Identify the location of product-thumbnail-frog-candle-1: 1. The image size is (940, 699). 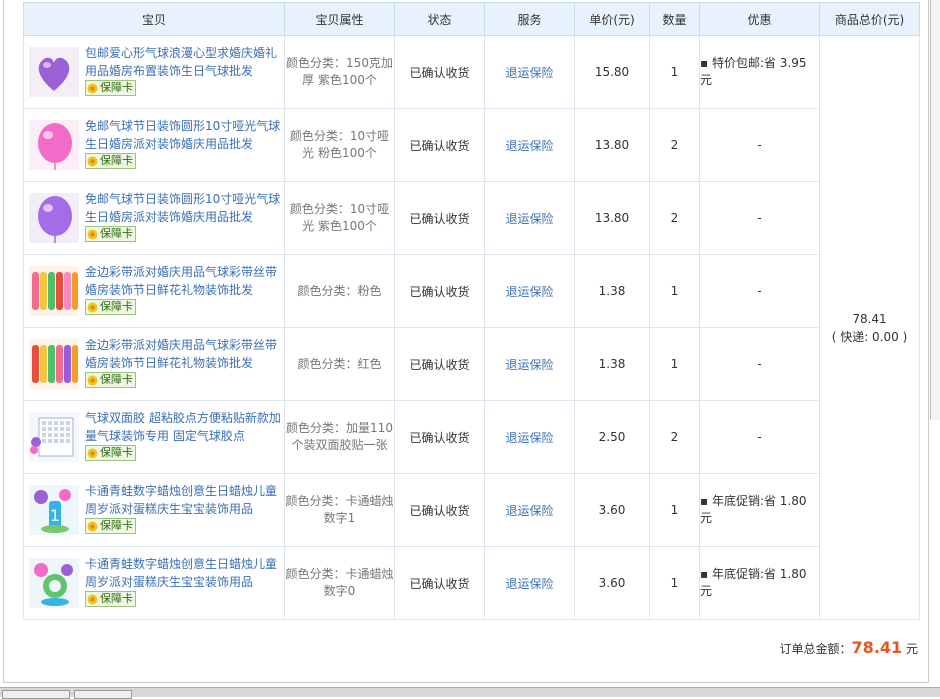
(54, 510).